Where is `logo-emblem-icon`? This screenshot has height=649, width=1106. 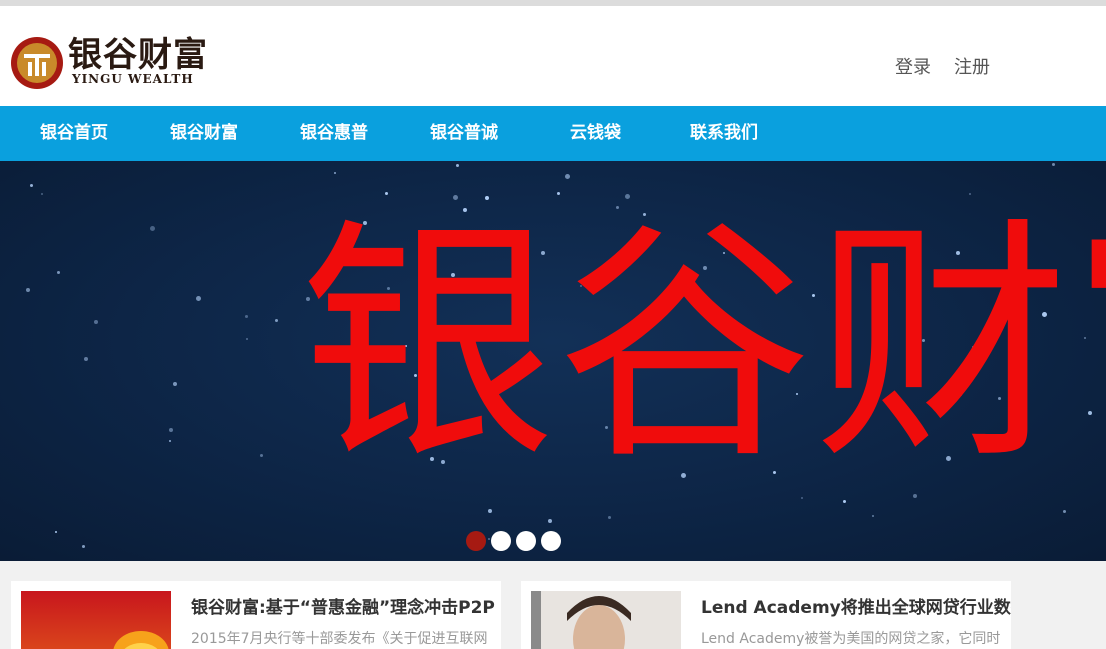
logo-emblem-icon is located at coordinates (37, 63).